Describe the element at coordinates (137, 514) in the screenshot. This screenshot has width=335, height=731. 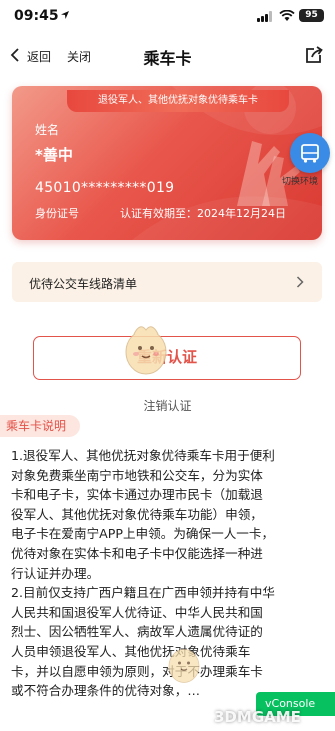
I see `desc-line: 役军人、其他优抚对象优待乘车功能）申领，` at that location.